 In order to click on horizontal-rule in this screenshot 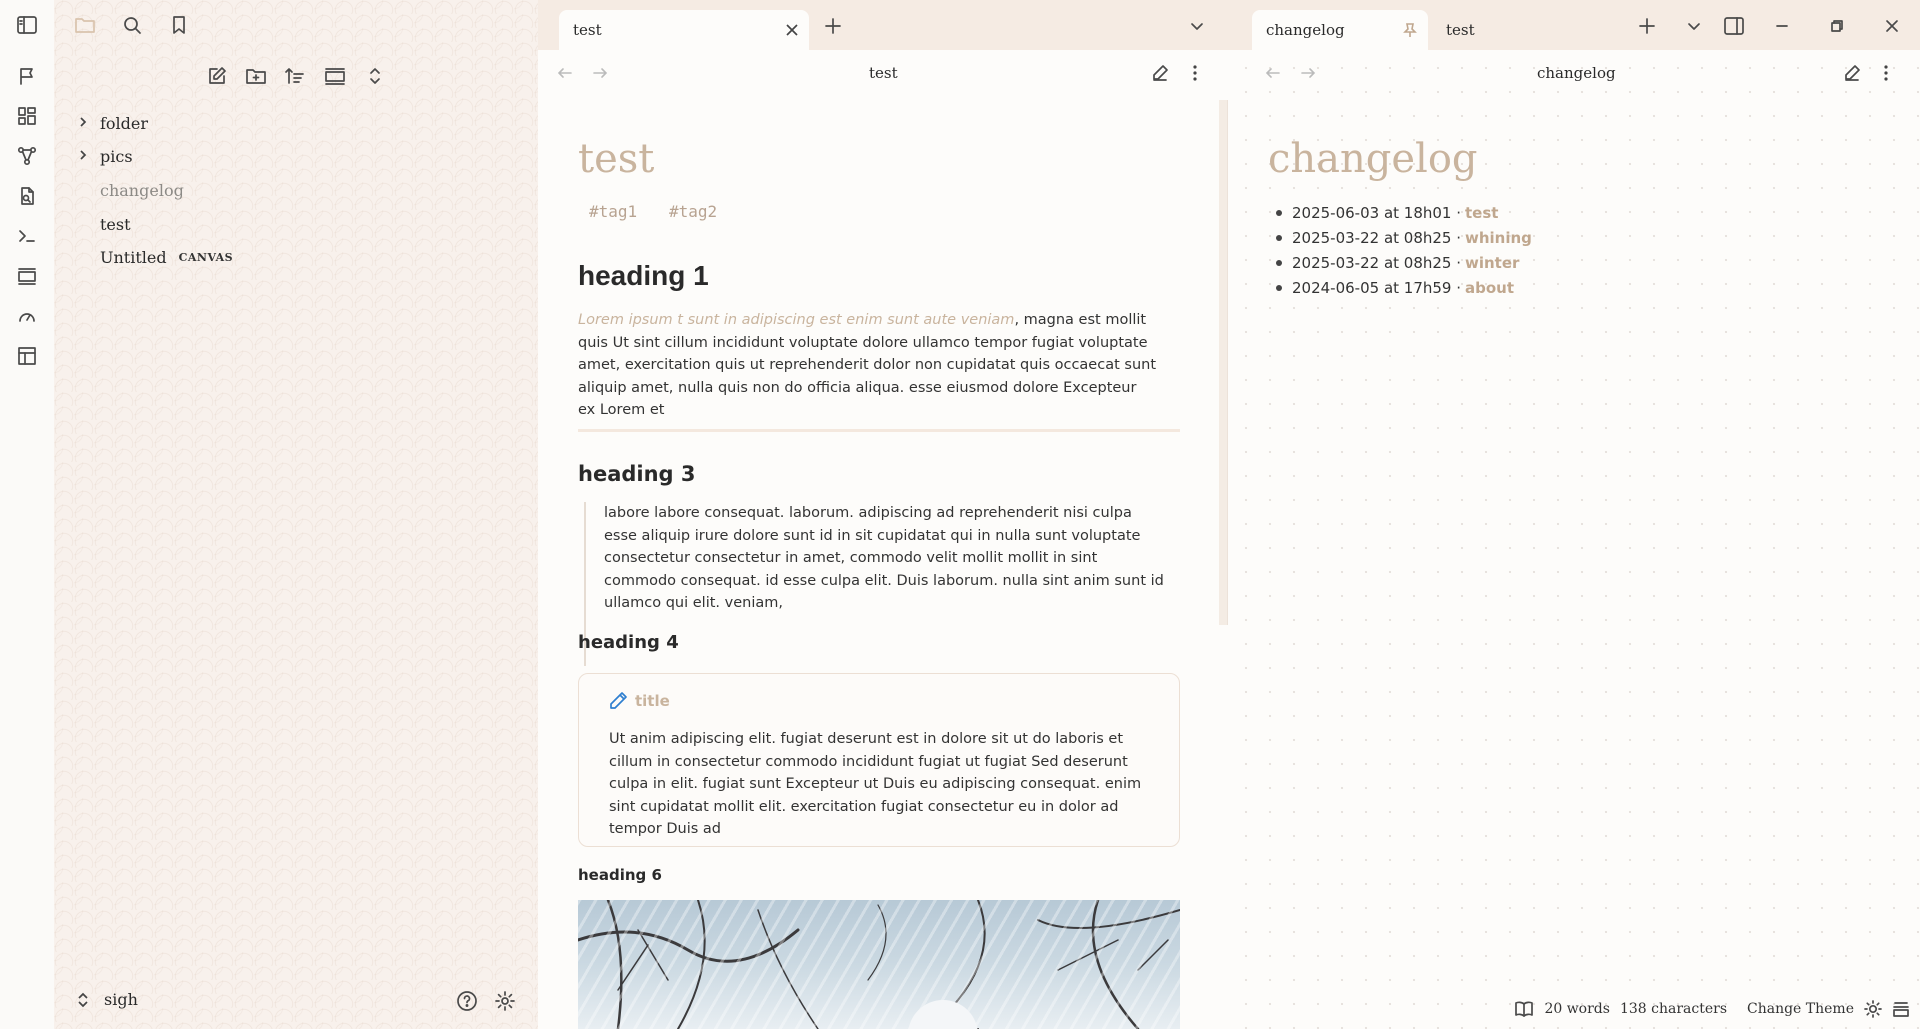, I will do `click(879, 430)`.